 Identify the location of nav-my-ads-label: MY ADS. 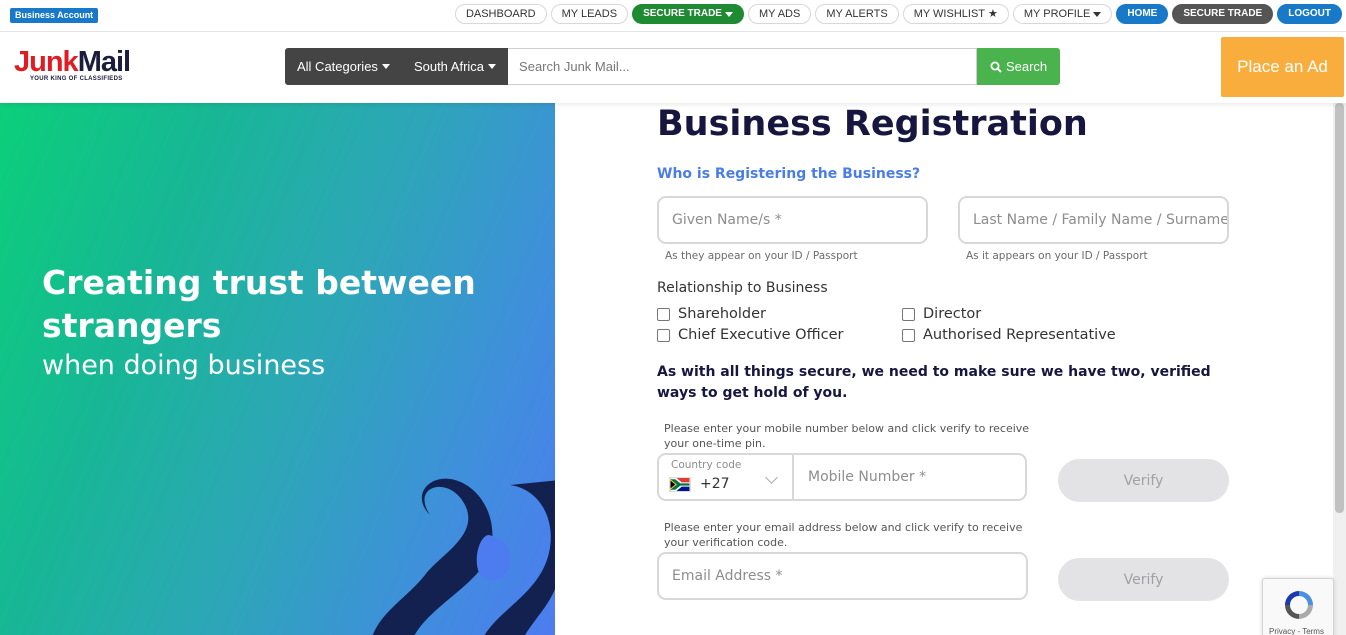
(779, 14).